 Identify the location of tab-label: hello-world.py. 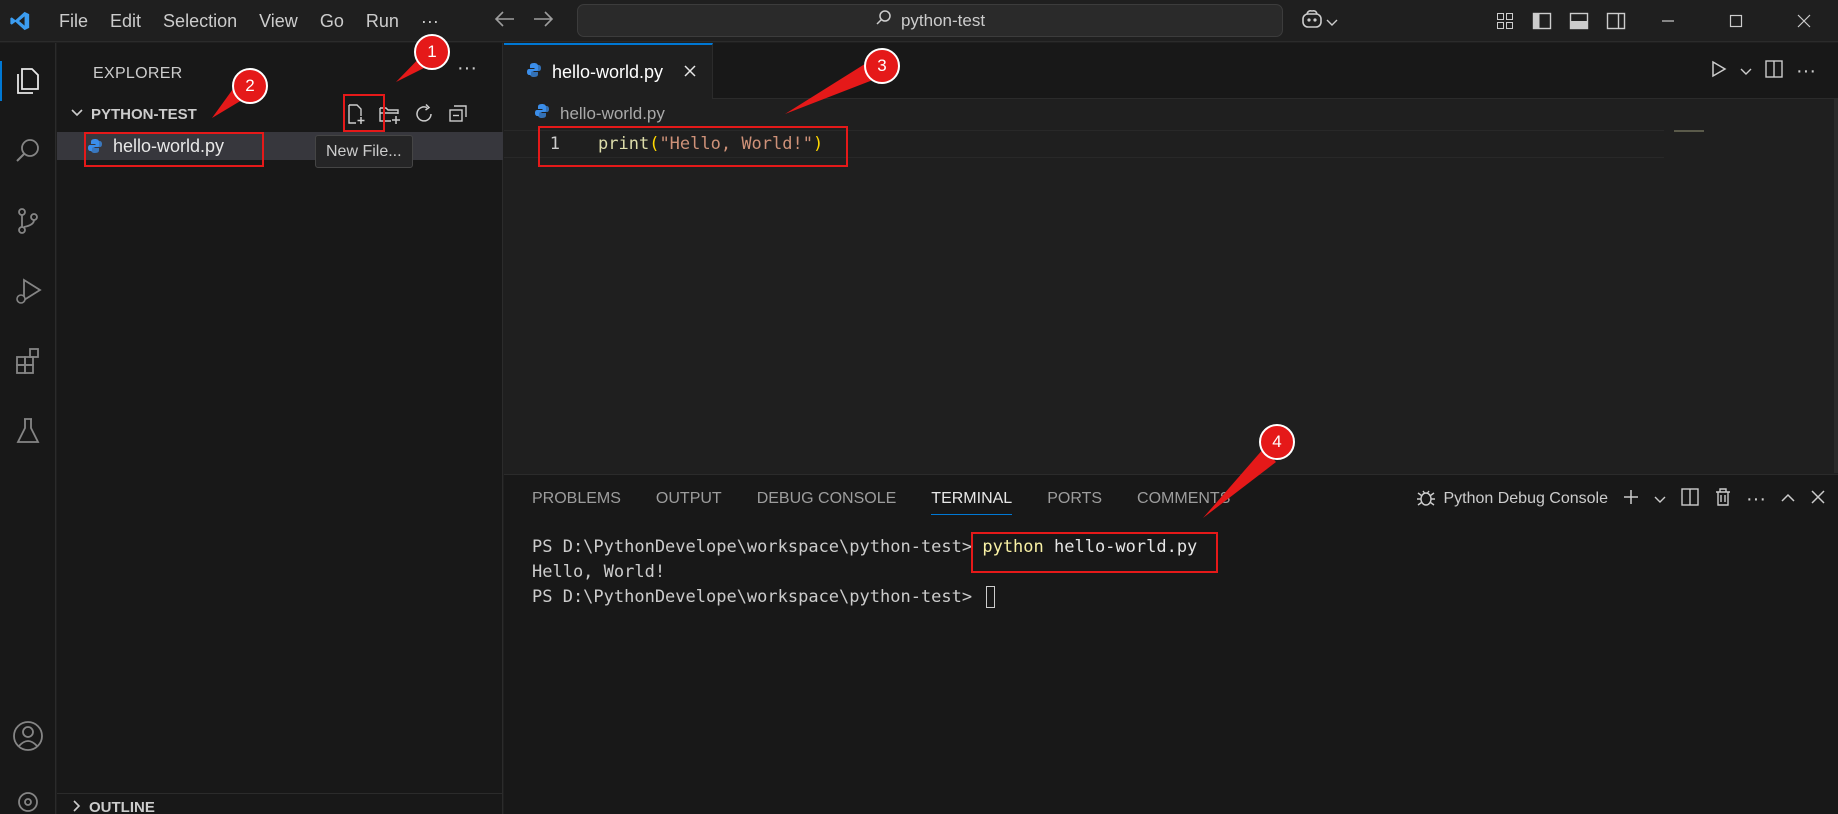
(608, 71).